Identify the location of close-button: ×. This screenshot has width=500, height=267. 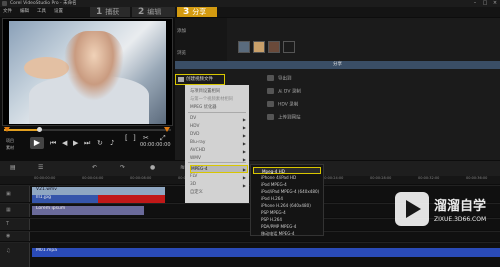
(495, 3).